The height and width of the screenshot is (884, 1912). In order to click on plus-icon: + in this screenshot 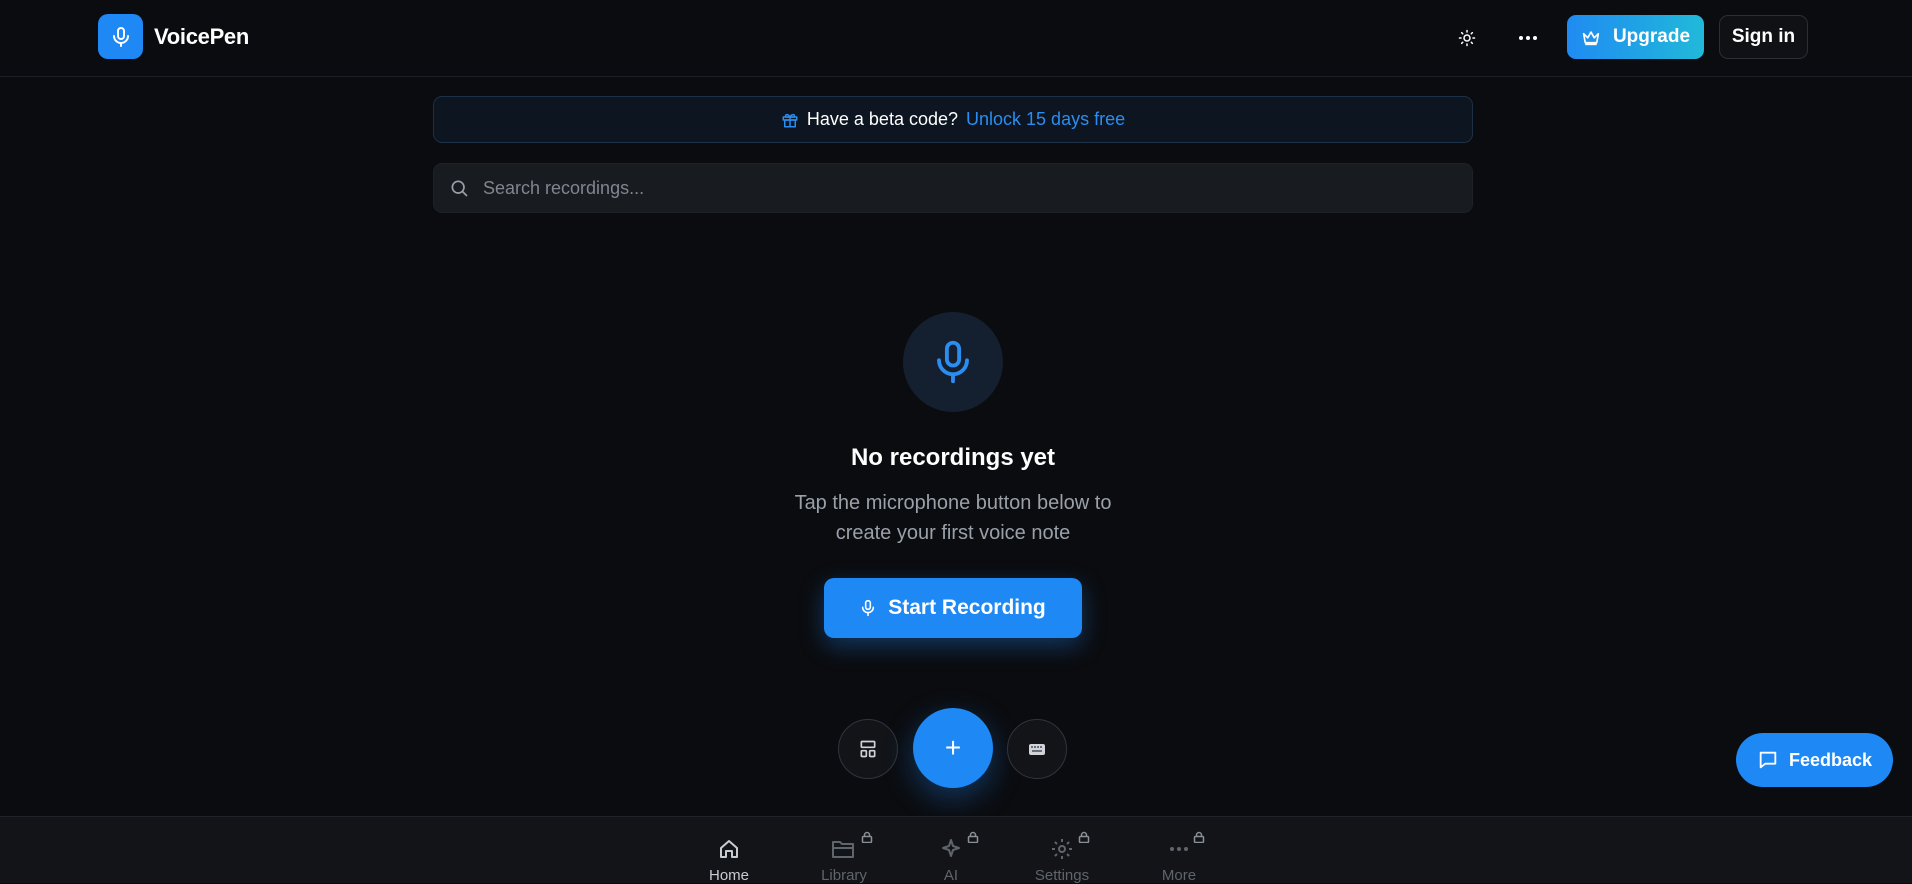, I will do `click(953, 747)`.